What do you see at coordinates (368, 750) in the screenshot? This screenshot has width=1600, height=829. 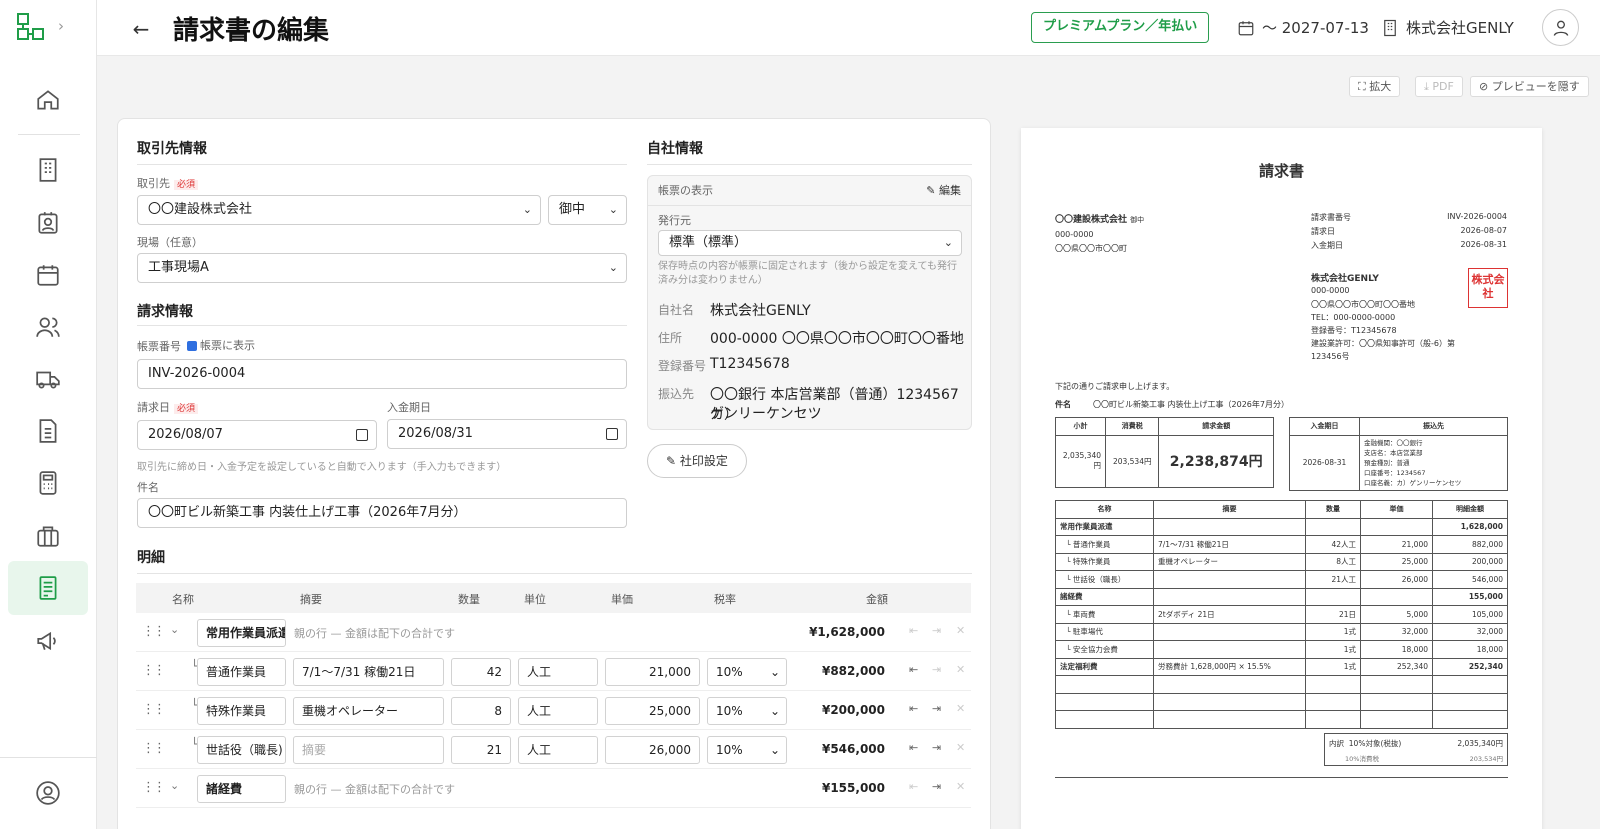 I see `summary-input: 摘要` at bounding box center [368, 750].